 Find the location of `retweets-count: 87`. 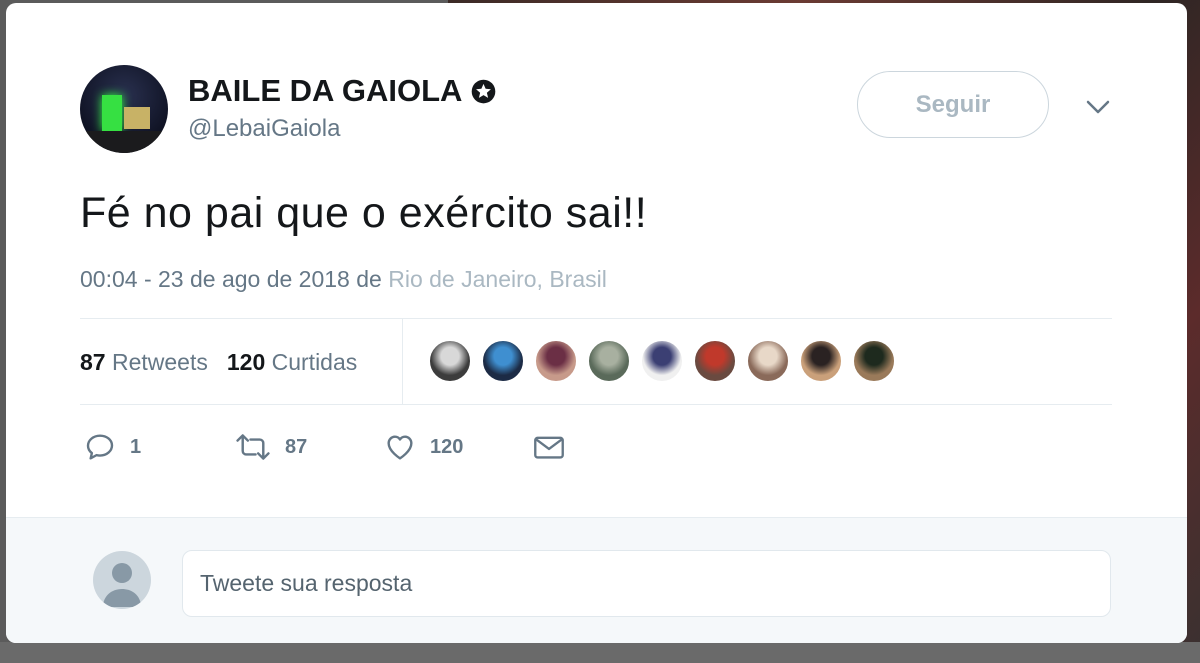

retweets-count: 87 is located at coordinates (93, 362).